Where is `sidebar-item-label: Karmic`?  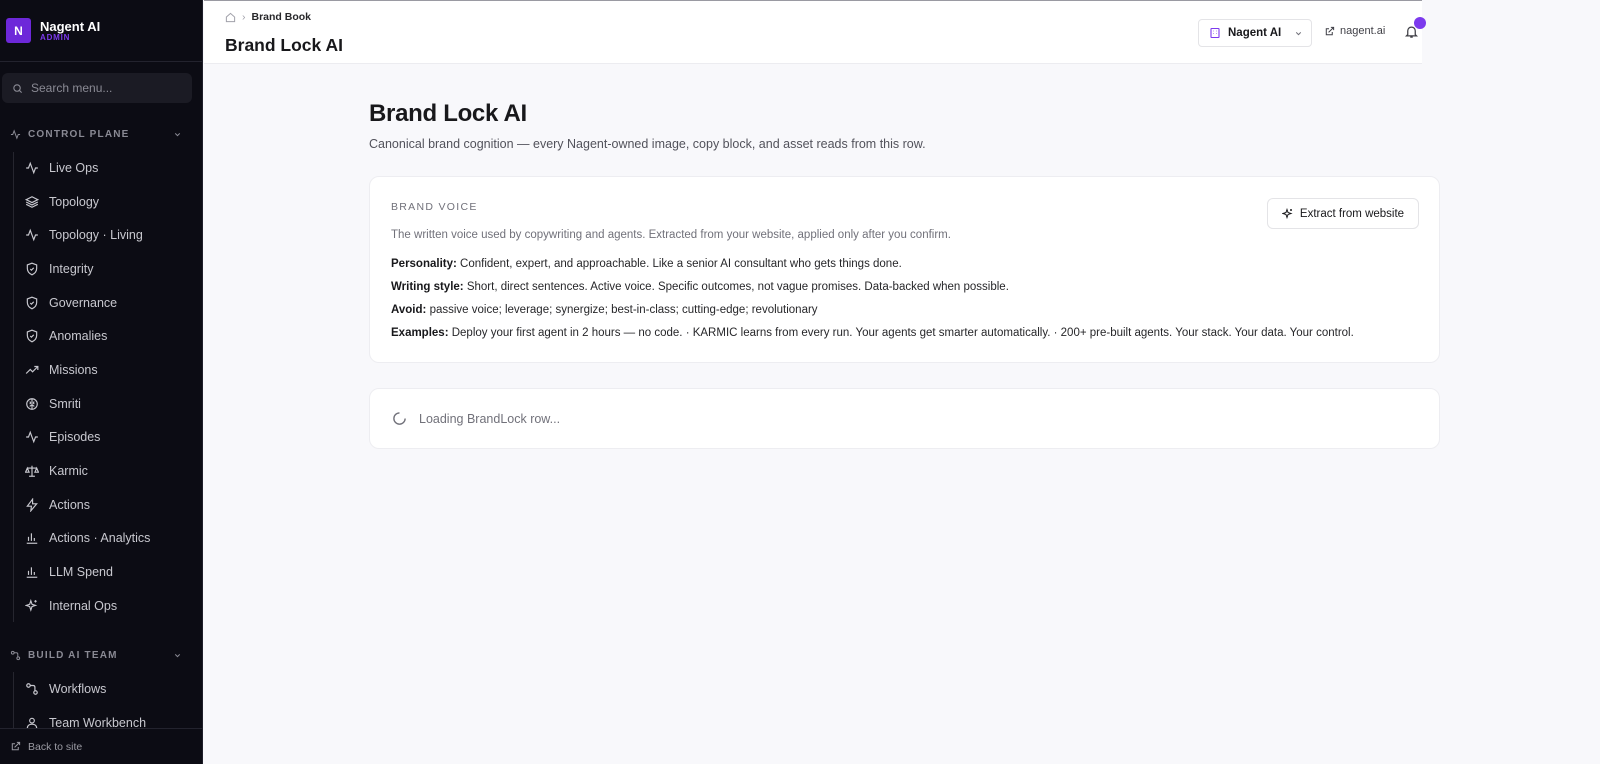
sidebar-item-label: Karmic is located at coordinates (68, 471).